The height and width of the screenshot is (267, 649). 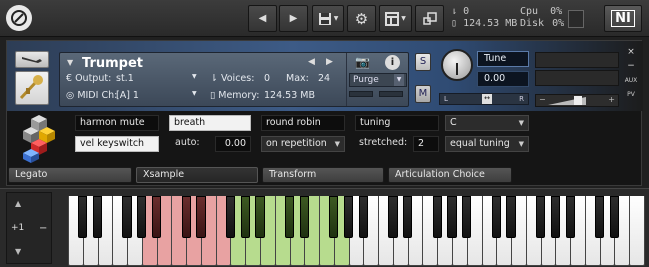 I want to click on tuning-field: tuning, so click(x=397, y=123).